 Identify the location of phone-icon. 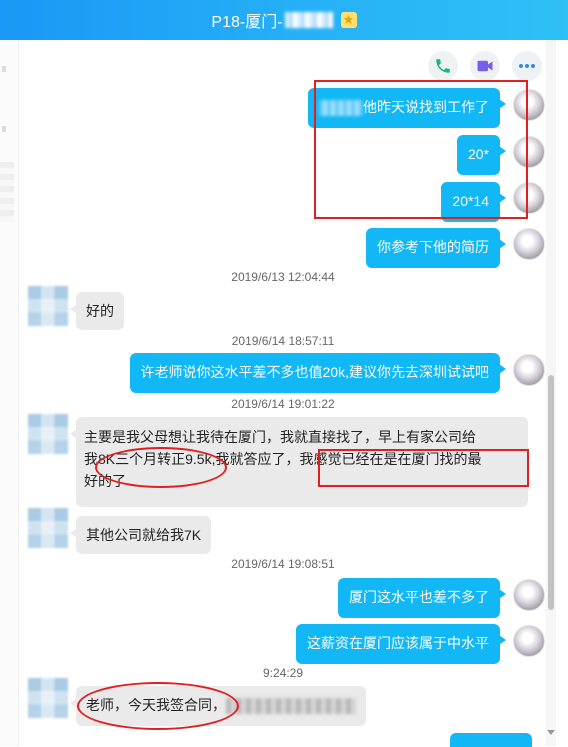
(443, 66).